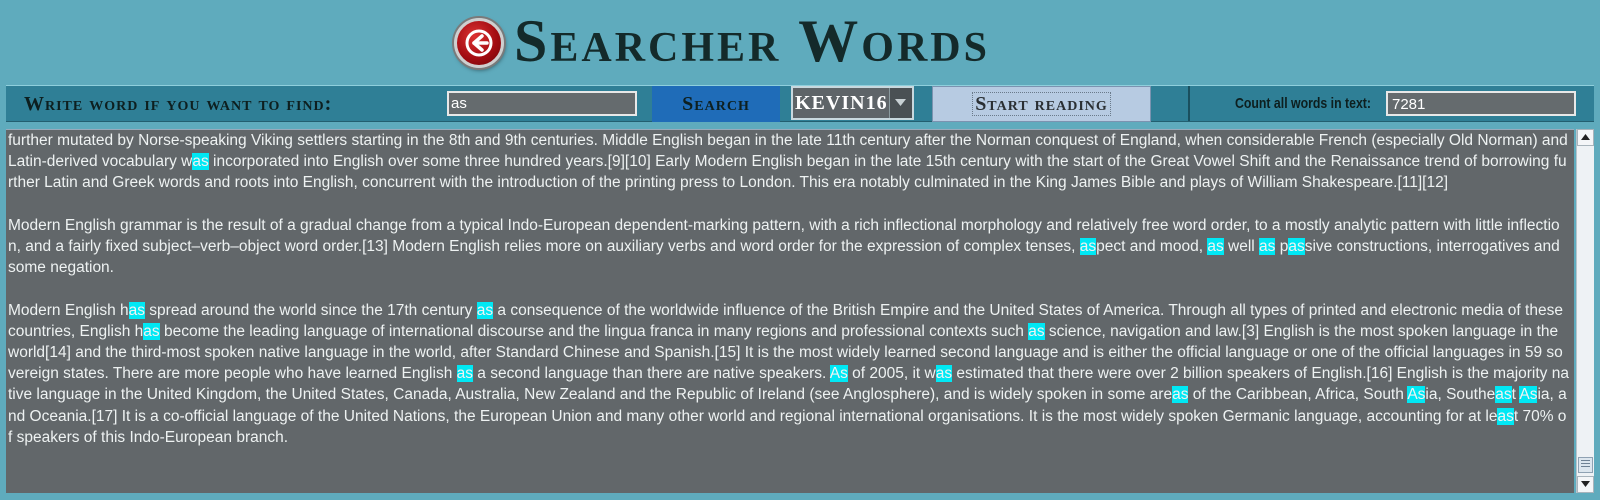  I want to click on user-select: KEVIN16, so click(852, 103).